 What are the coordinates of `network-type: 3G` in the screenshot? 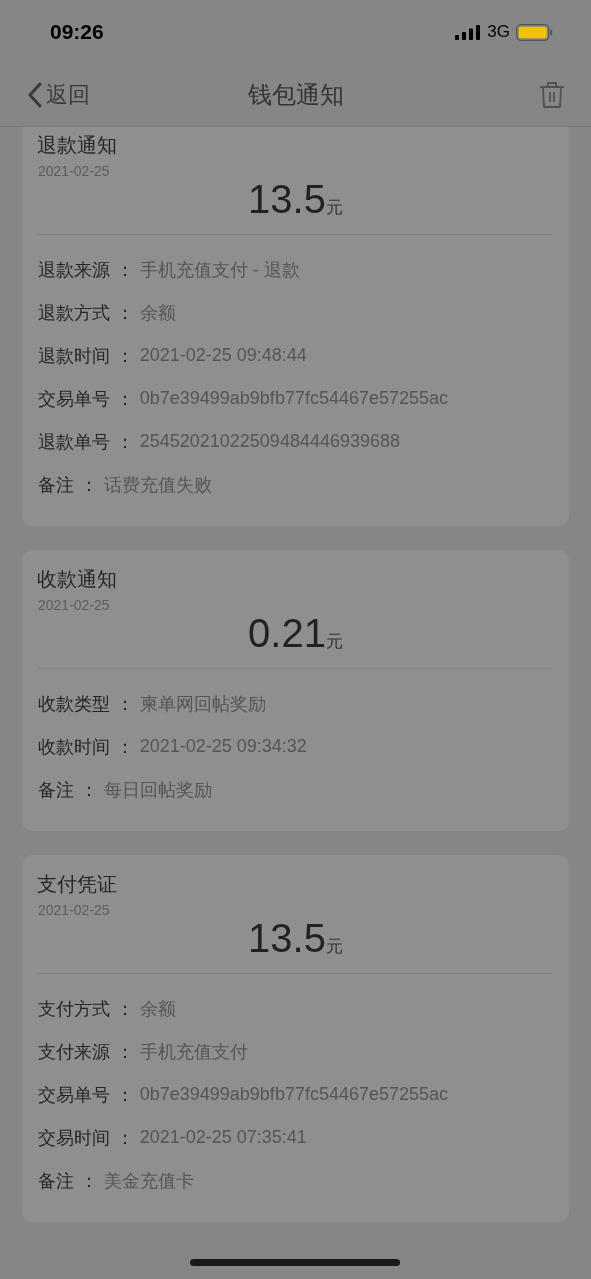 It's located at (498, 32).